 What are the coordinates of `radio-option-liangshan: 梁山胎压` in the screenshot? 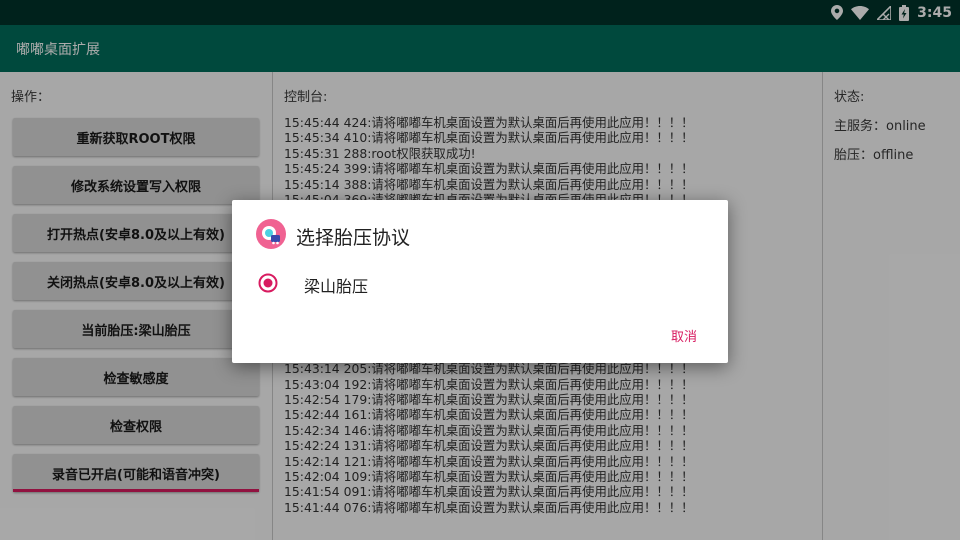 It's located at (336, 285).